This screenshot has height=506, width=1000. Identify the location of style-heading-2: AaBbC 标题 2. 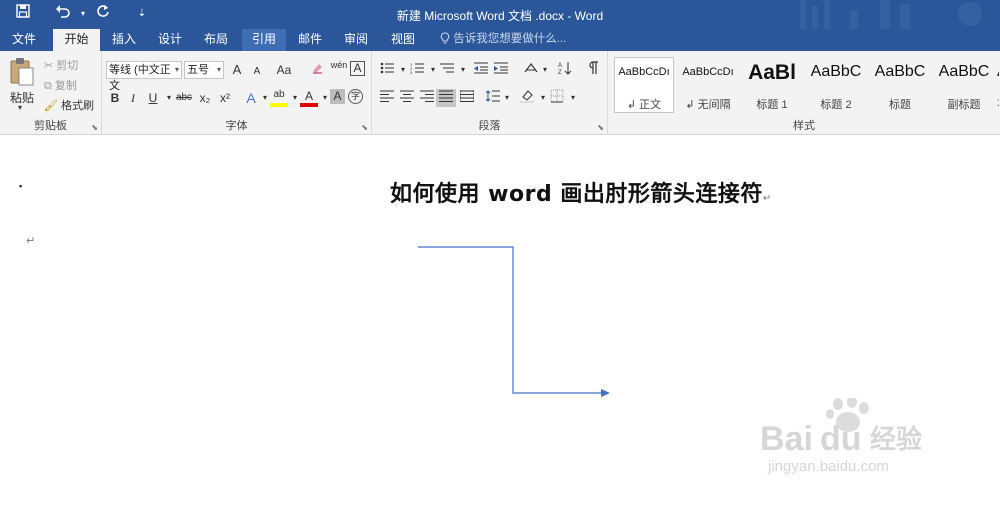
(836, 85).